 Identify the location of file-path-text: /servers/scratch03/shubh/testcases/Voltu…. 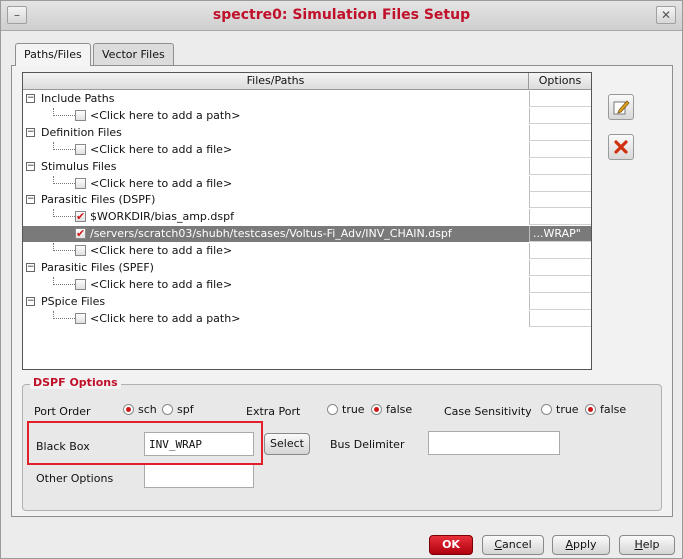
(271, 233).